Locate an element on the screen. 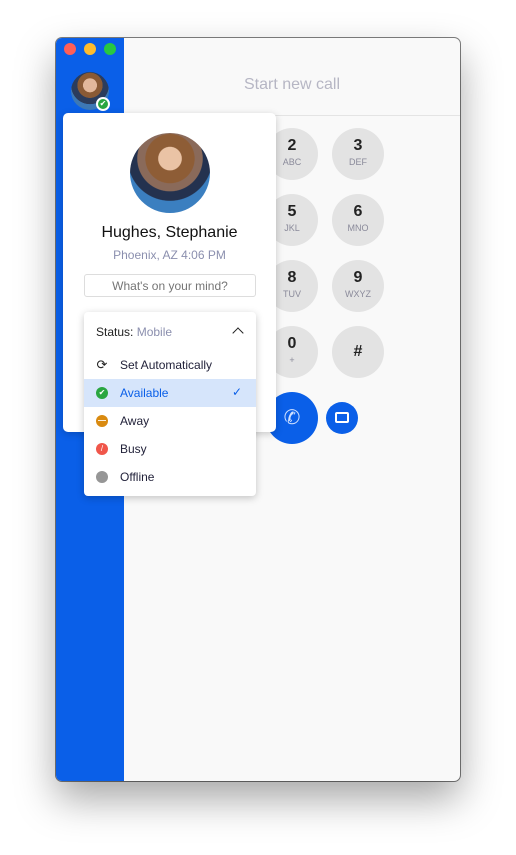  status-label: Status: is located at coordinates (115, 332).